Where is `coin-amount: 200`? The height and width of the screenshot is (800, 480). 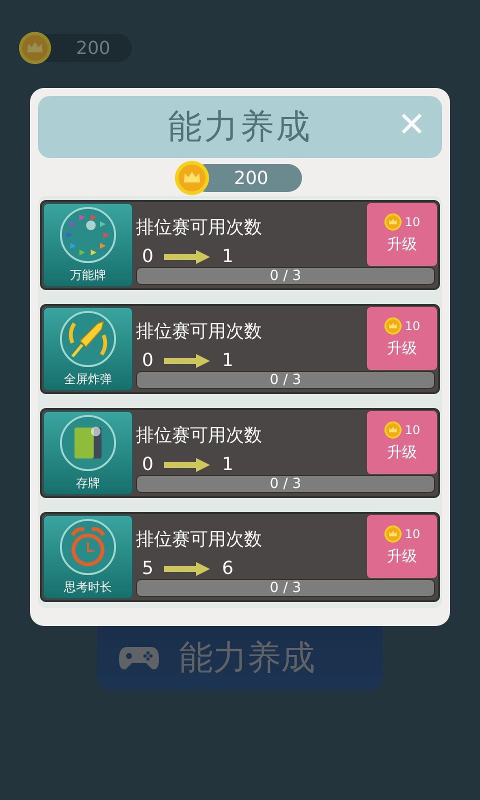 coin-amount: 200 is located at coordinates (251, 178).